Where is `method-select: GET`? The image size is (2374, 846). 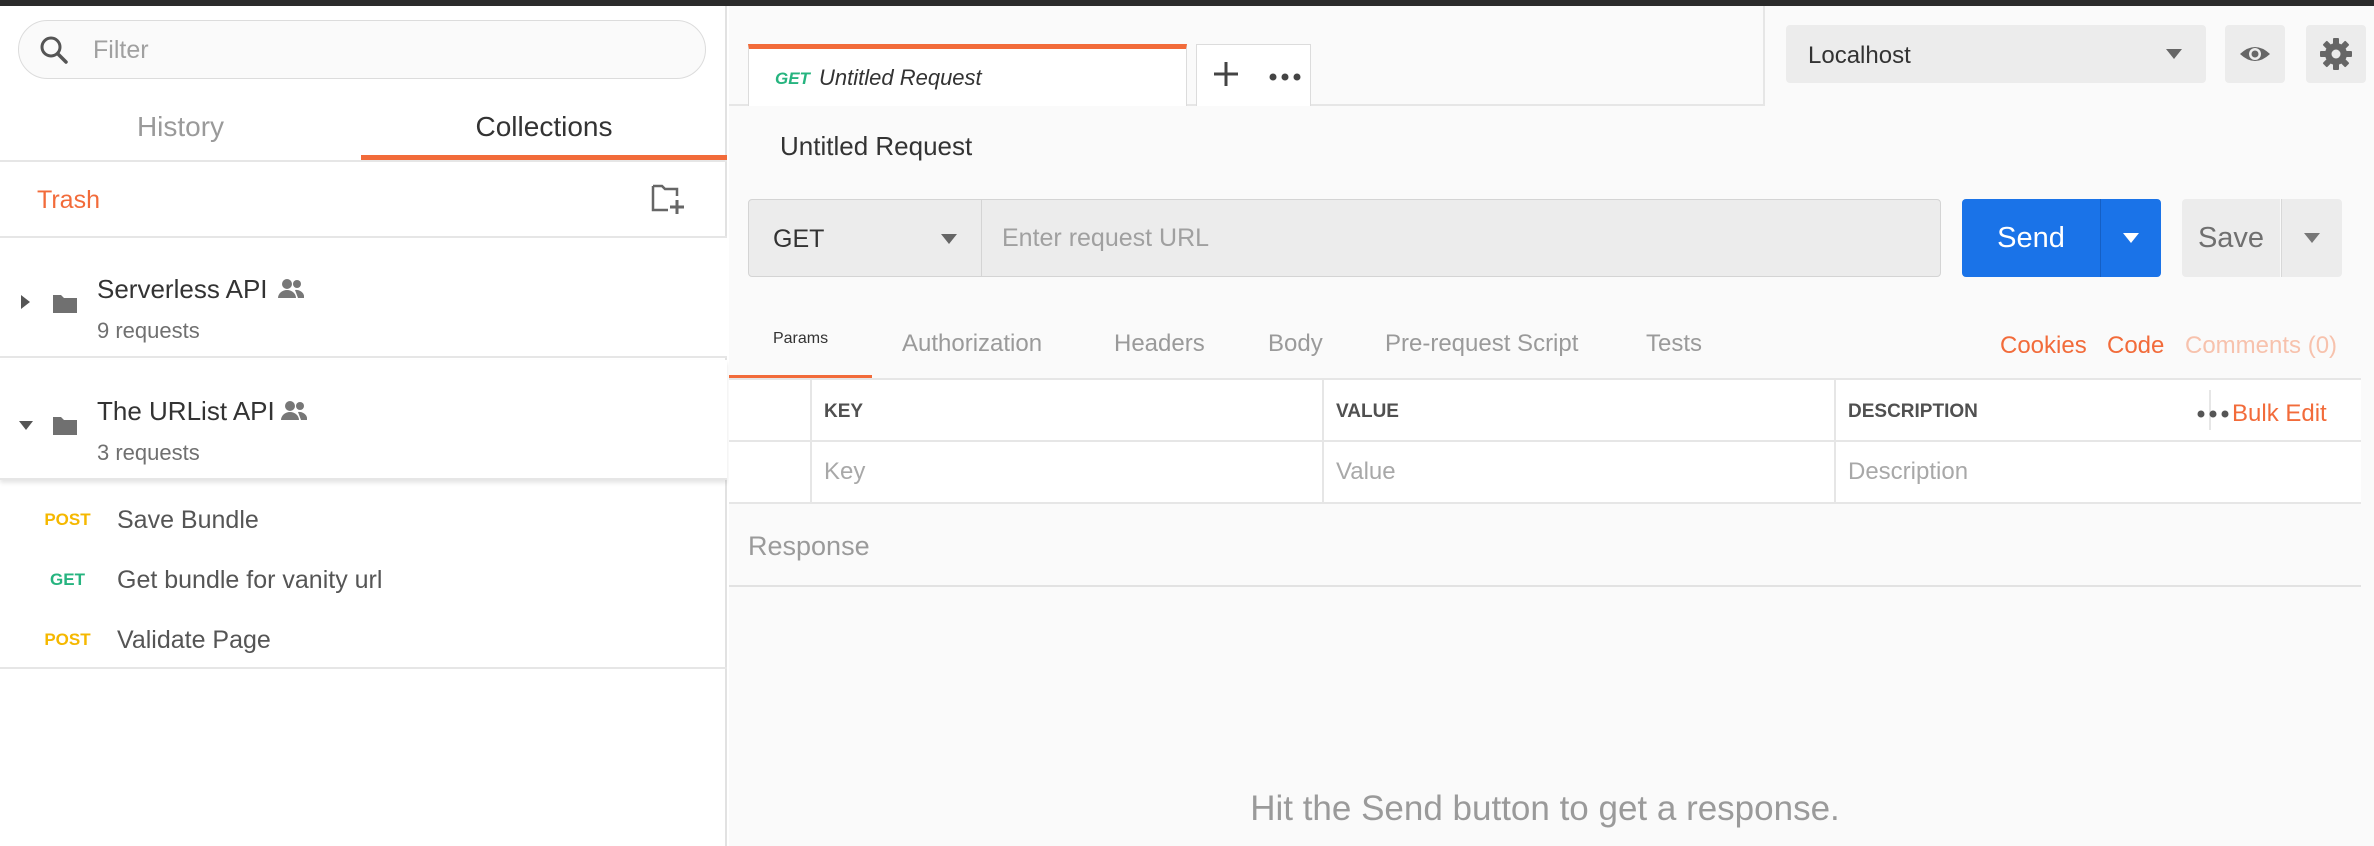 method-select: GET is located at coordinates (865, 238).